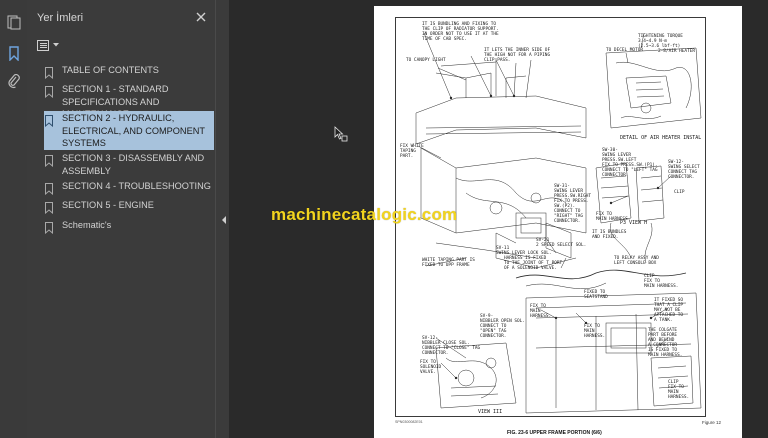 This screenshot has height=438, width=768. I want to click on bookmark-item-section-5: SECTION 5 - ENGINE, so click(129, 207).